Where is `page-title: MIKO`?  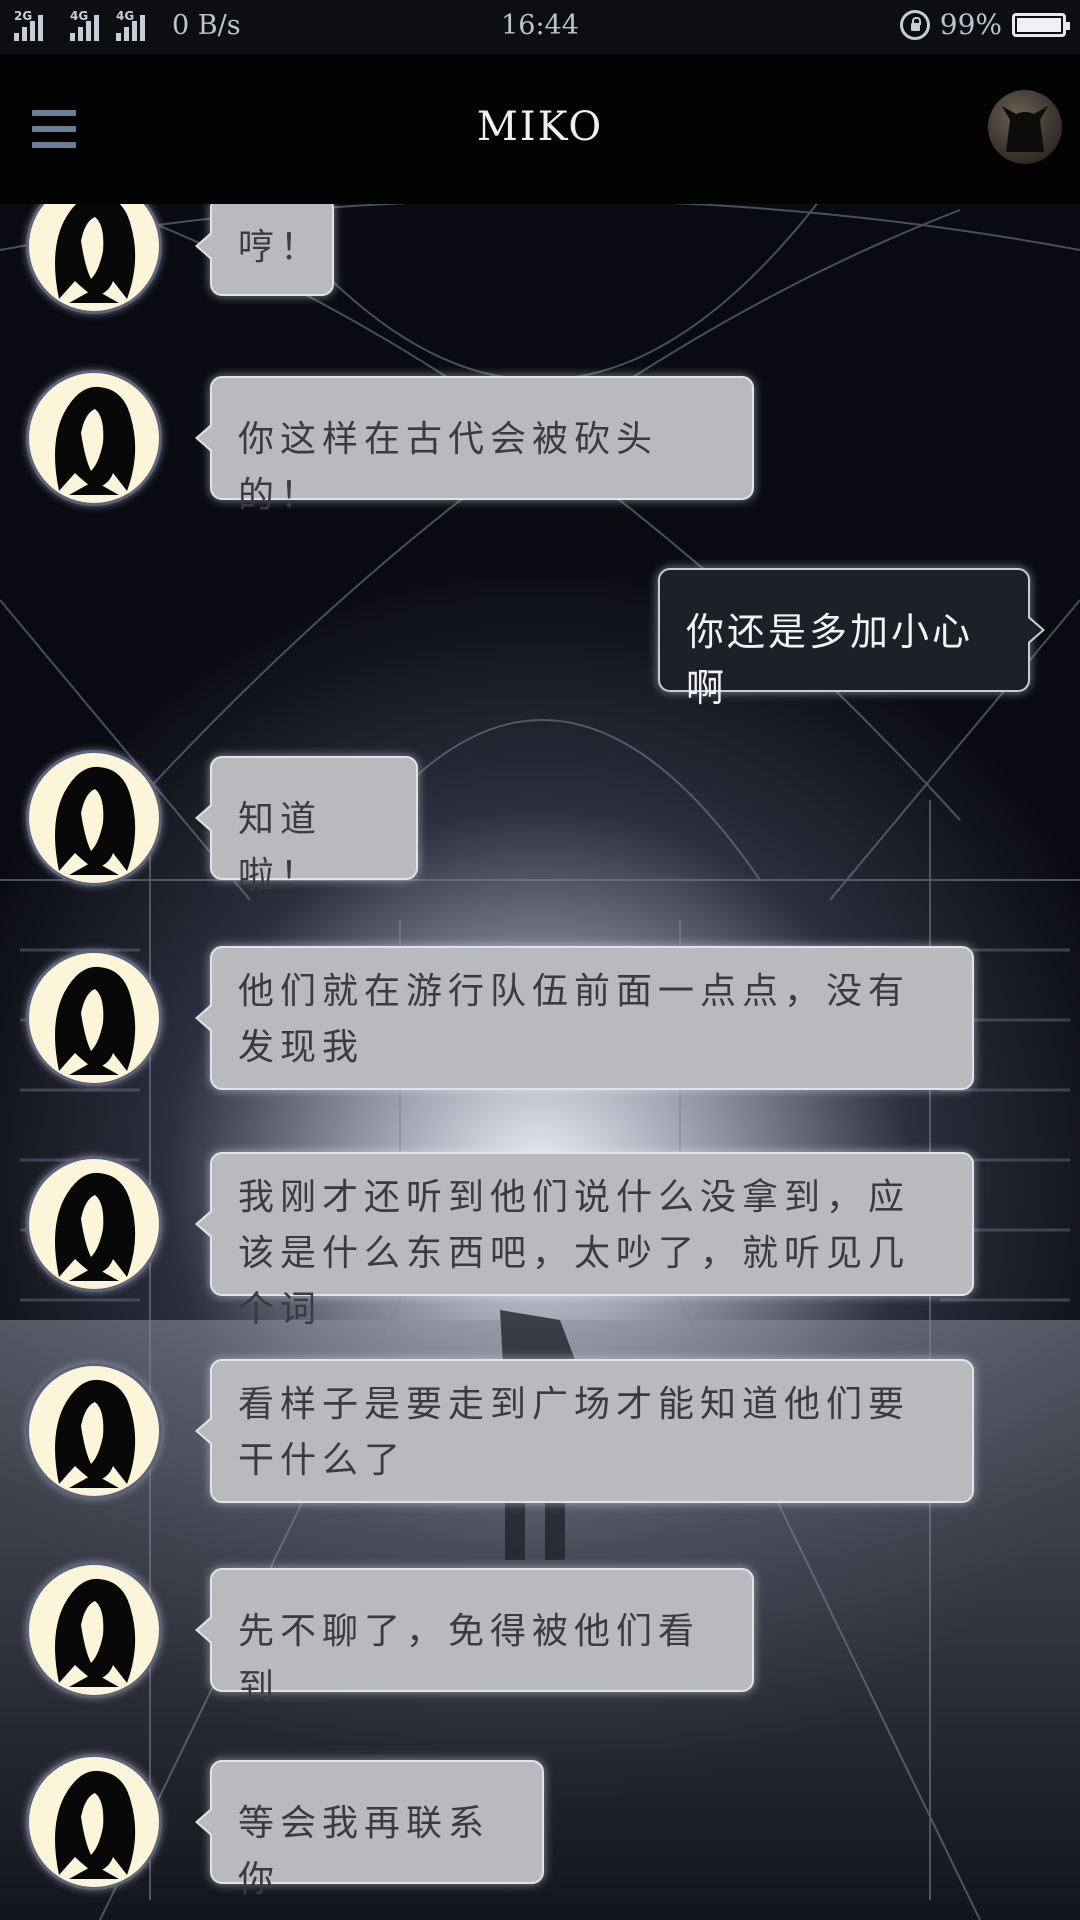 page-title: MIKO is located at coordinates (540, 127).